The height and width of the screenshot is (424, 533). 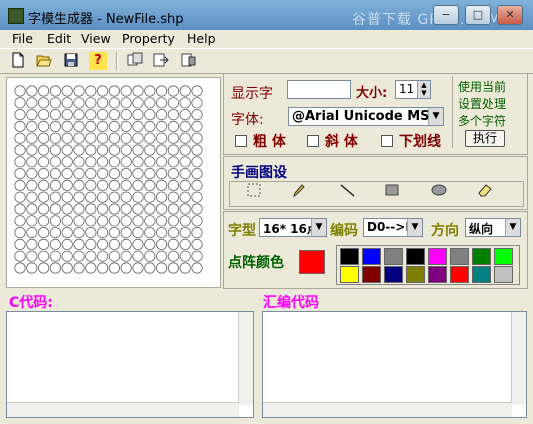 What do you see at coordinates (135, 61) in the screenshot?
I see `tool-a-icon` at bounding box center [135, 61].